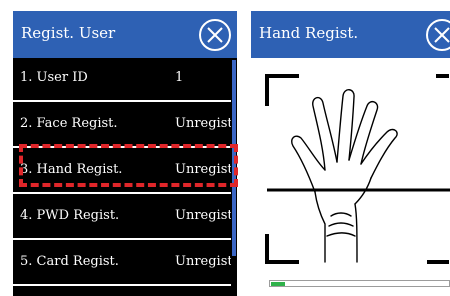  I want to click on hand-regist-highlight-box, so click(128, 165).